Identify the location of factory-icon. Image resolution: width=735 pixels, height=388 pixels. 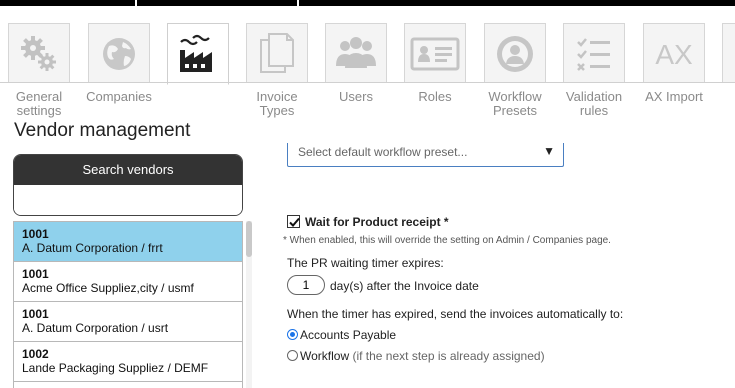
(196, 53).